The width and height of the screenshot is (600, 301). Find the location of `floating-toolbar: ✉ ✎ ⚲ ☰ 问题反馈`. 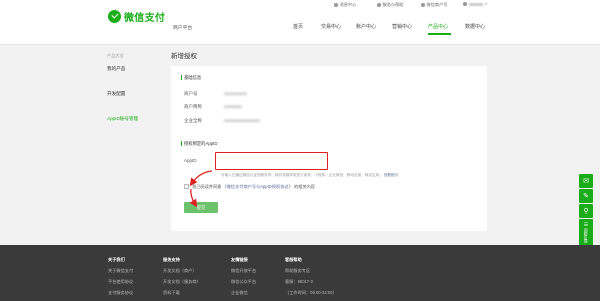

floating-toolbar: ✉ ✎ ⚲ ☰ 问题反馈 is located at coordinates (586, 211).